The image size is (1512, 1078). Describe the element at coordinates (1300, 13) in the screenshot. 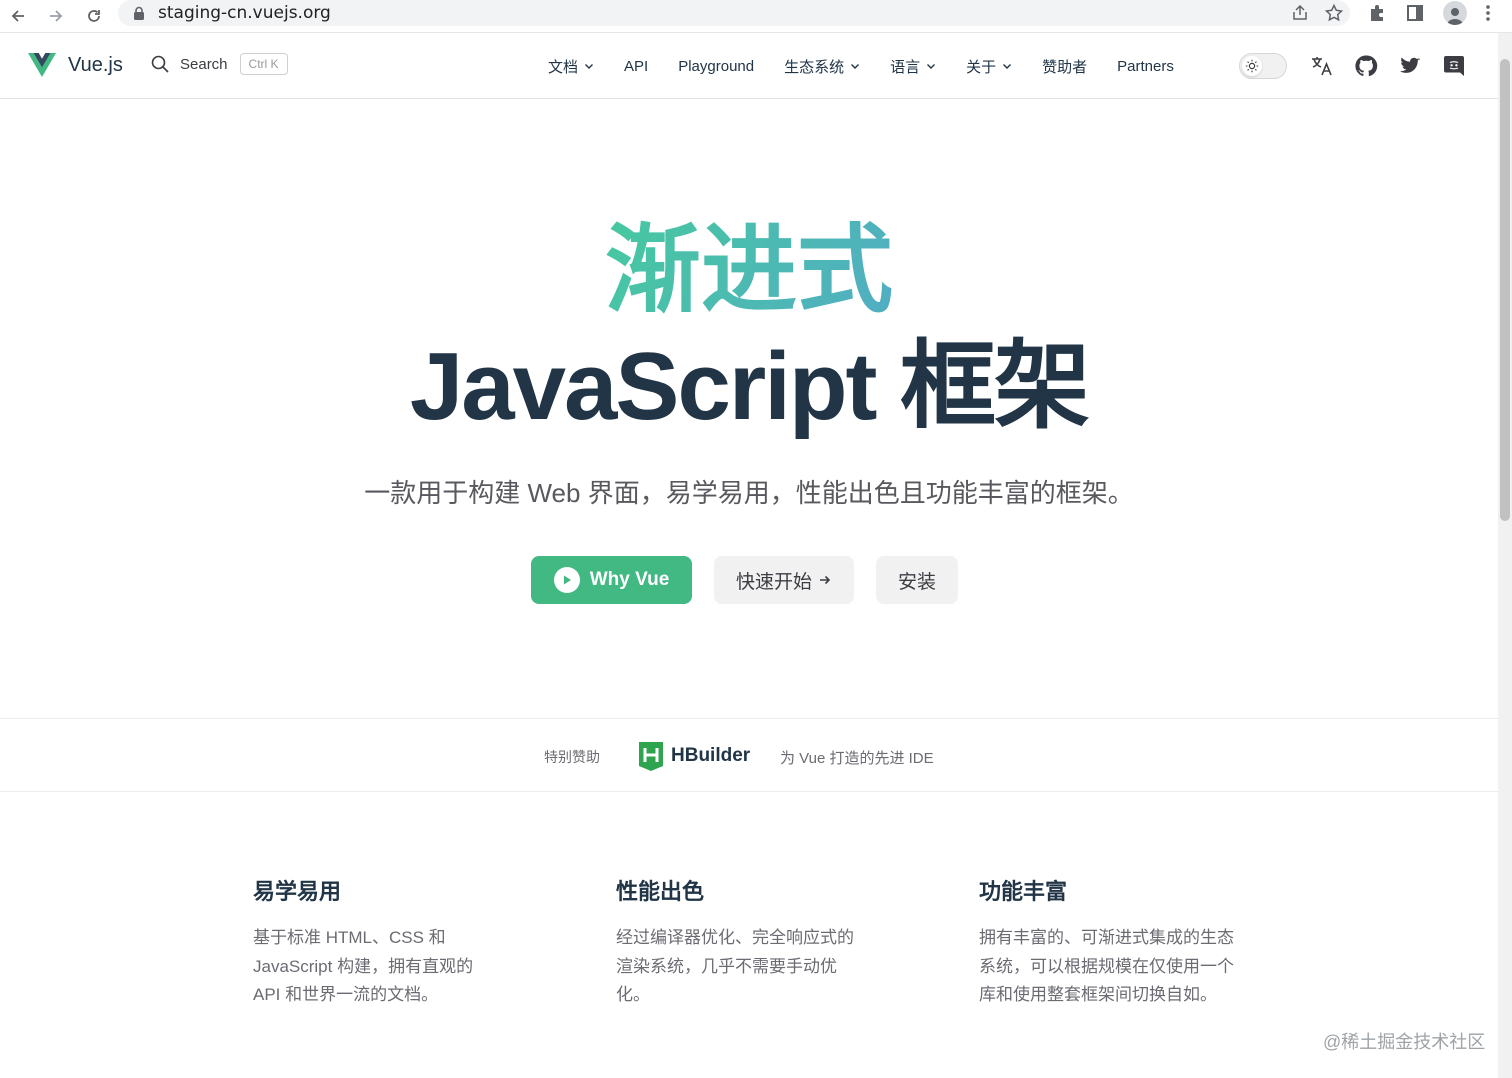

I see `share-icon` at that location.